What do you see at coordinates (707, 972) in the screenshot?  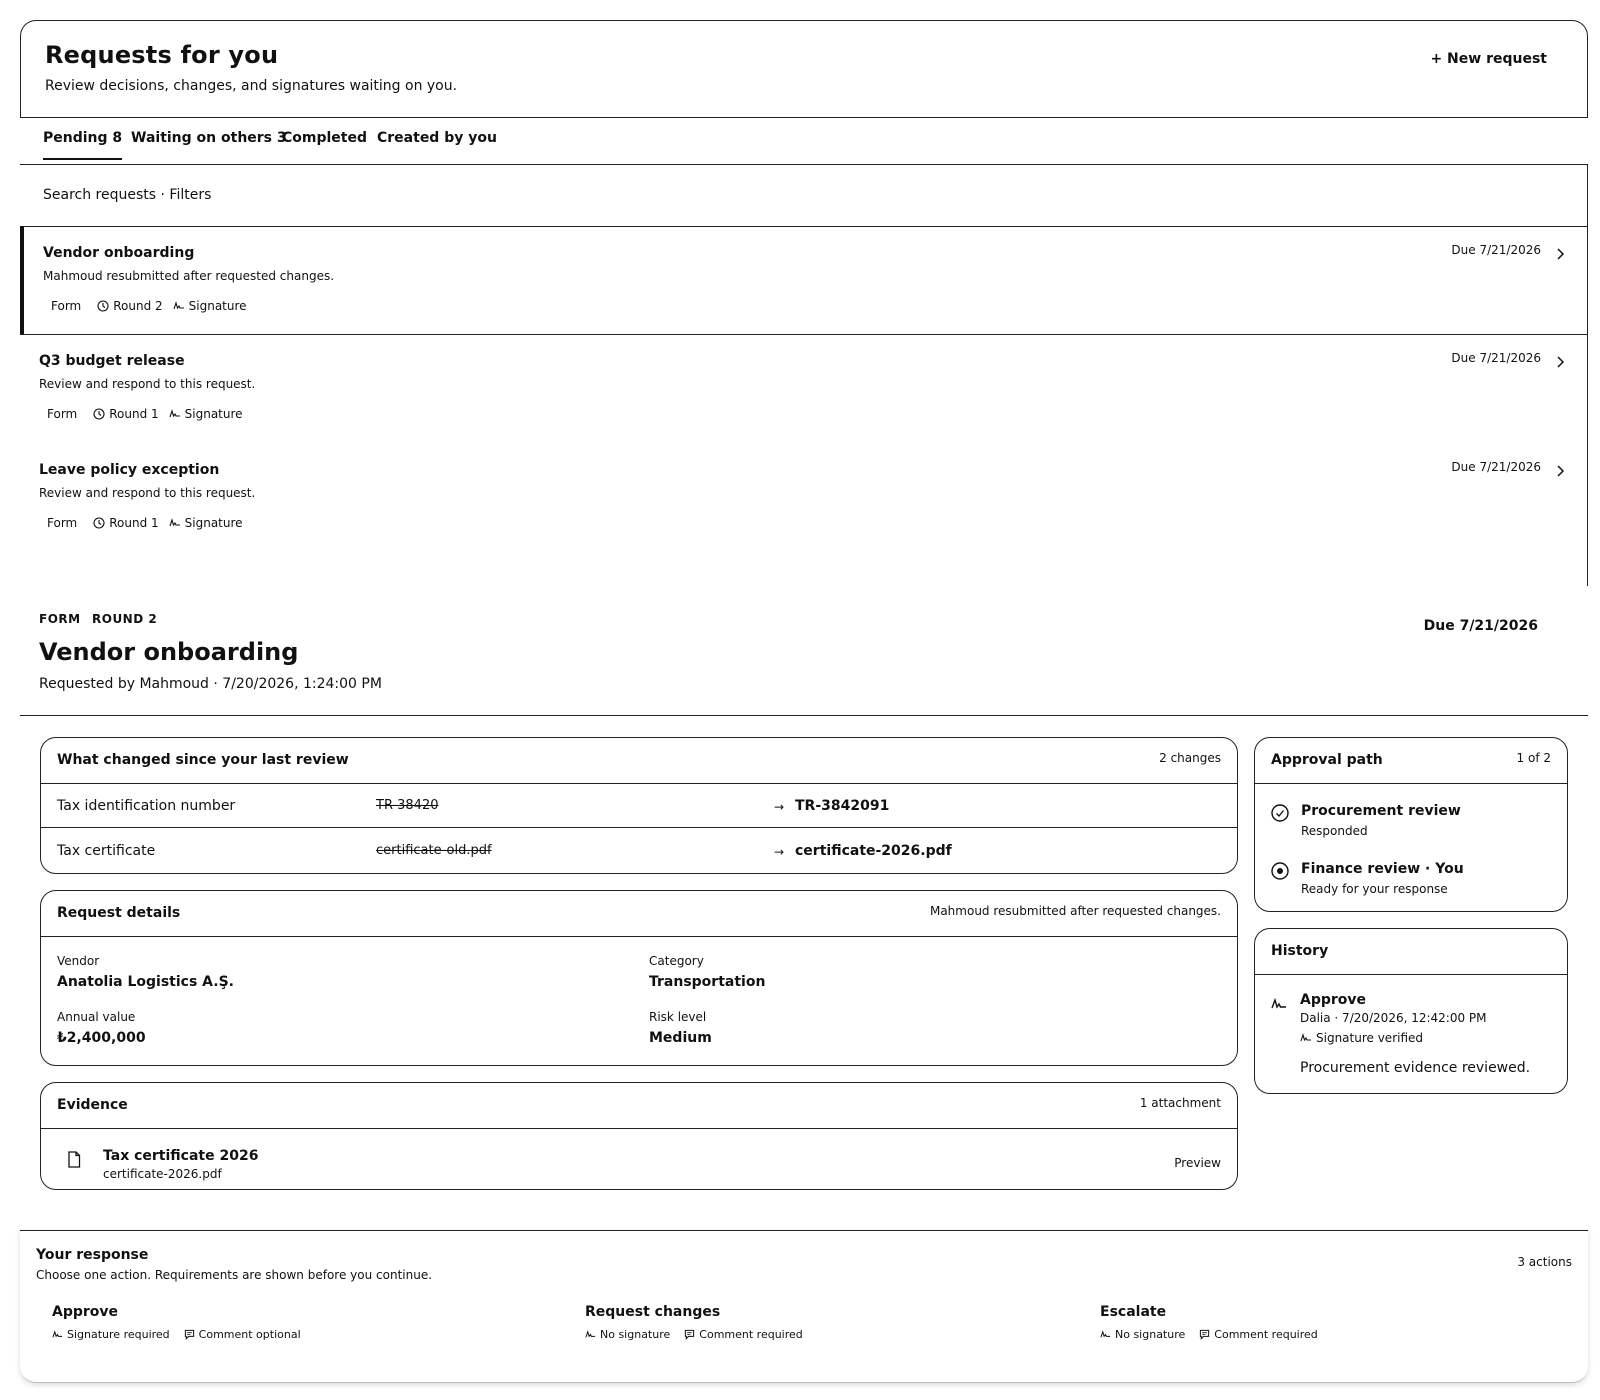 I see `detail-field-category: Category Transportation` at bounding box center [707, 972].